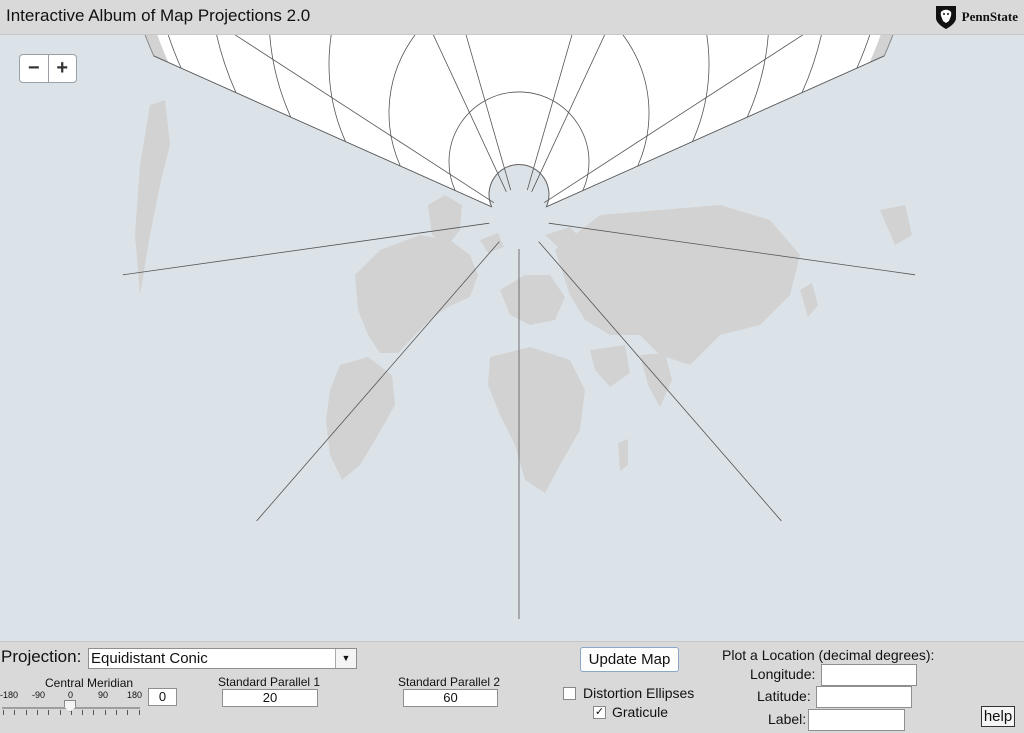 This screenshot has width=1024, height=733. What do you see at coordinates (945, 17) in the screenshot?
I see `nittany-lion-shield-icon` at bounding box center [945, 17].